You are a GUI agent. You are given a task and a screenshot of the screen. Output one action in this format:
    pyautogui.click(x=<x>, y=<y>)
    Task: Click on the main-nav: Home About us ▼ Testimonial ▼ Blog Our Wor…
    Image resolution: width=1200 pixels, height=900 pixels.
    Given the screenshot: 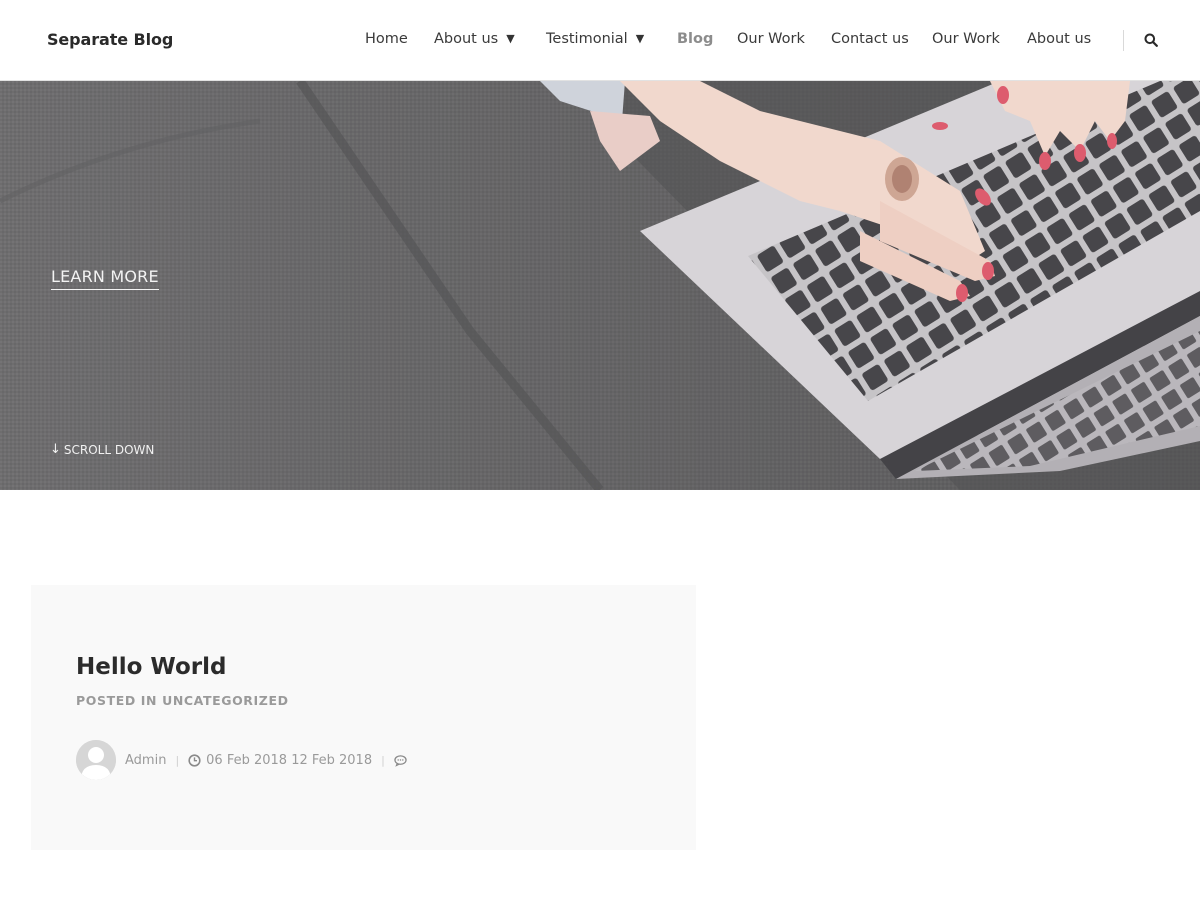 What is the action you would take?
    pyautogui.click(x=600, y=40)
    